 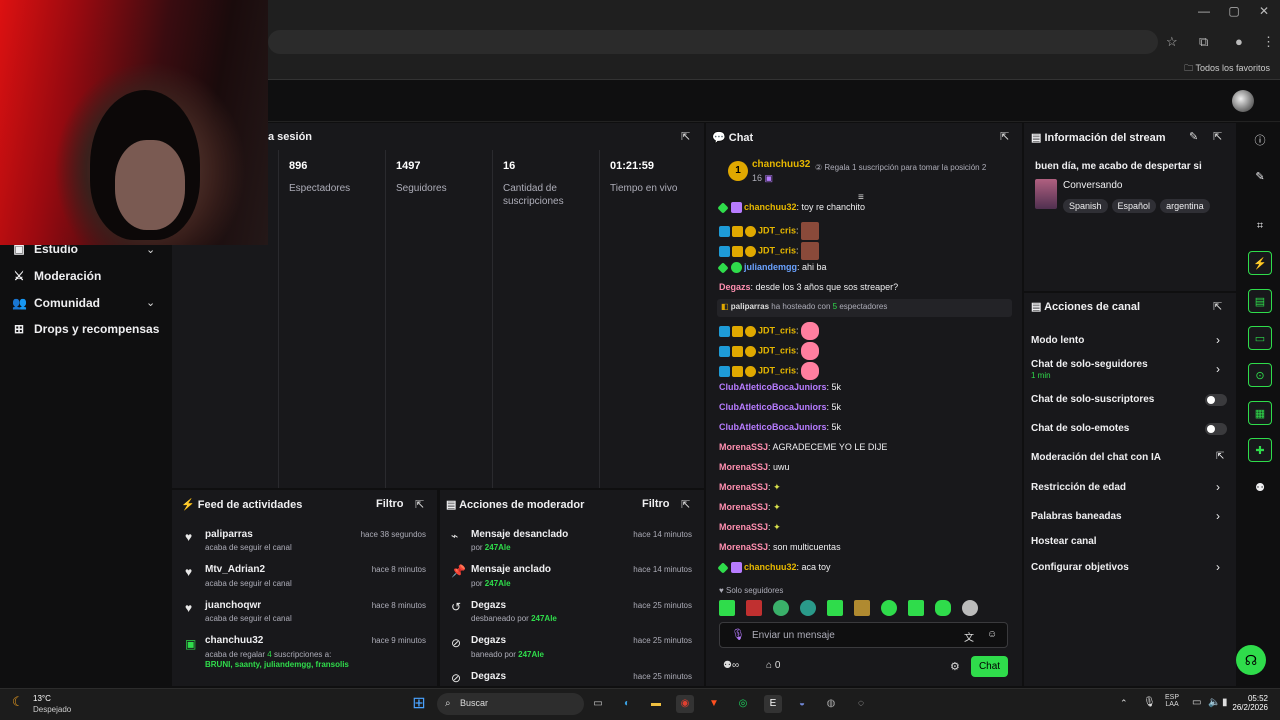 I want to click on settings-gear-icon: ⚙, so click(x=955, y=666).